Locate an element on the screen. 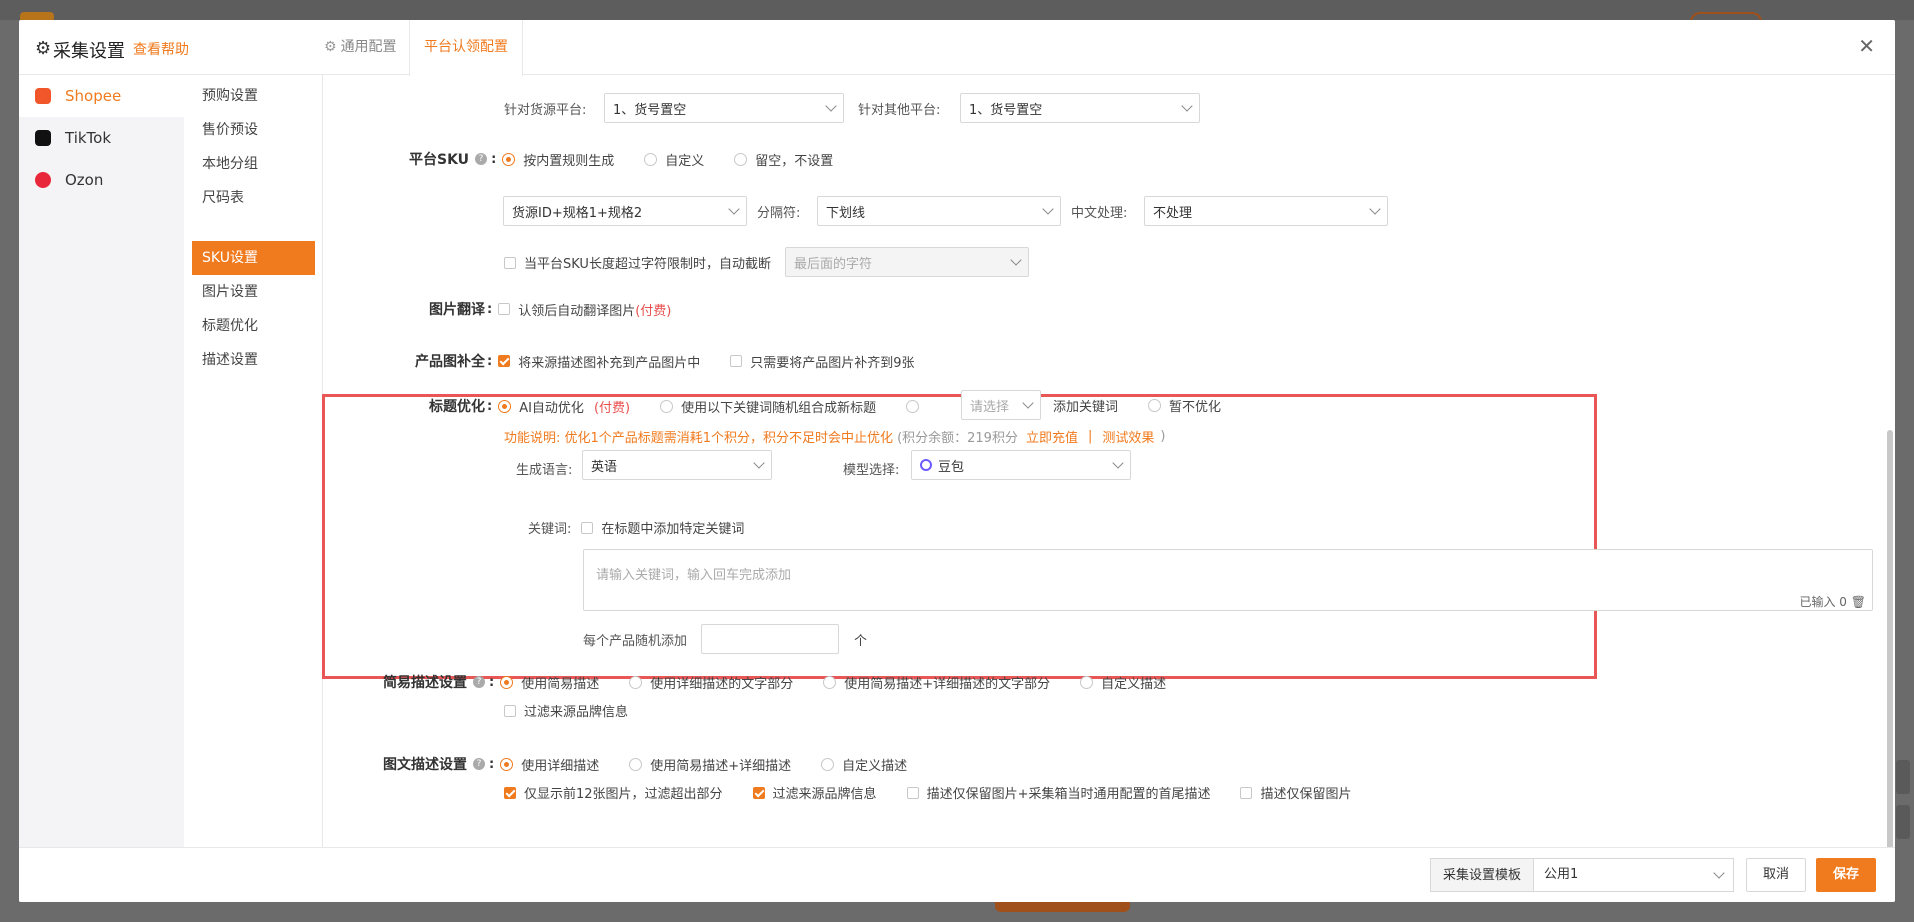 The image size is (1914, 922). tab-platform-config: 平台认领配置 is located at coordinates (466, 48).